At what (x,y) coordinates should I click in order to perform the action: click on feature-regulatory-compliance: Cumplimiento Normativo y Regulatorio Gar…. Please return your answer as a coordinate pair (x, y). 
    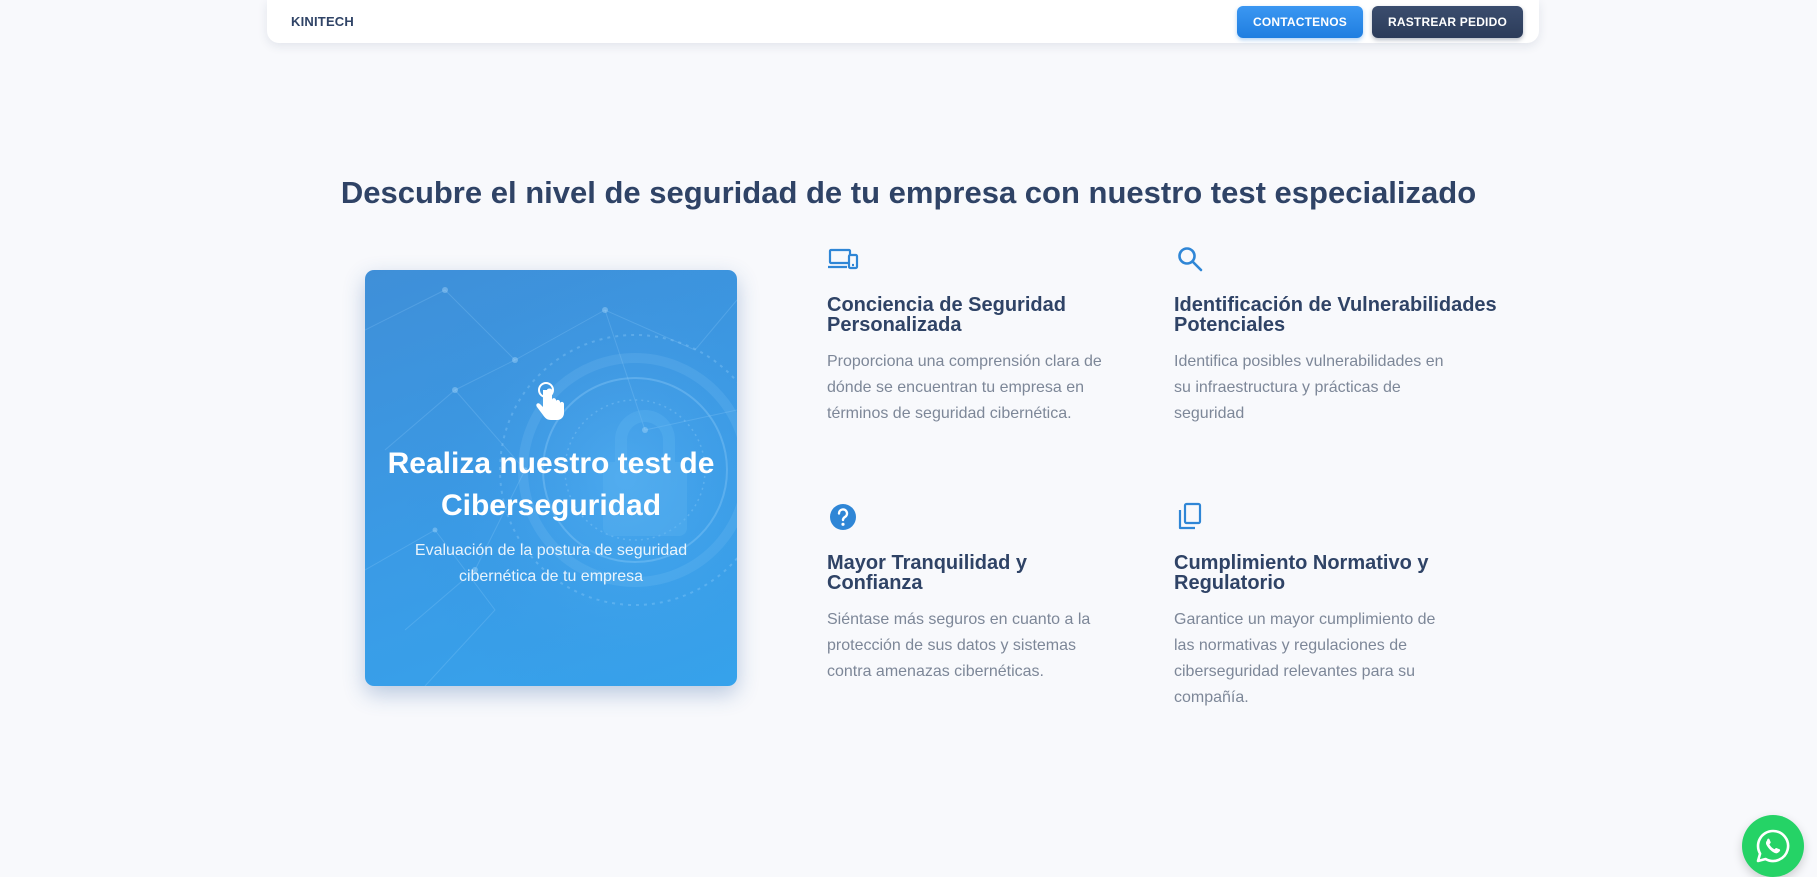
    Looking at the image, I should click on (1324, 606).